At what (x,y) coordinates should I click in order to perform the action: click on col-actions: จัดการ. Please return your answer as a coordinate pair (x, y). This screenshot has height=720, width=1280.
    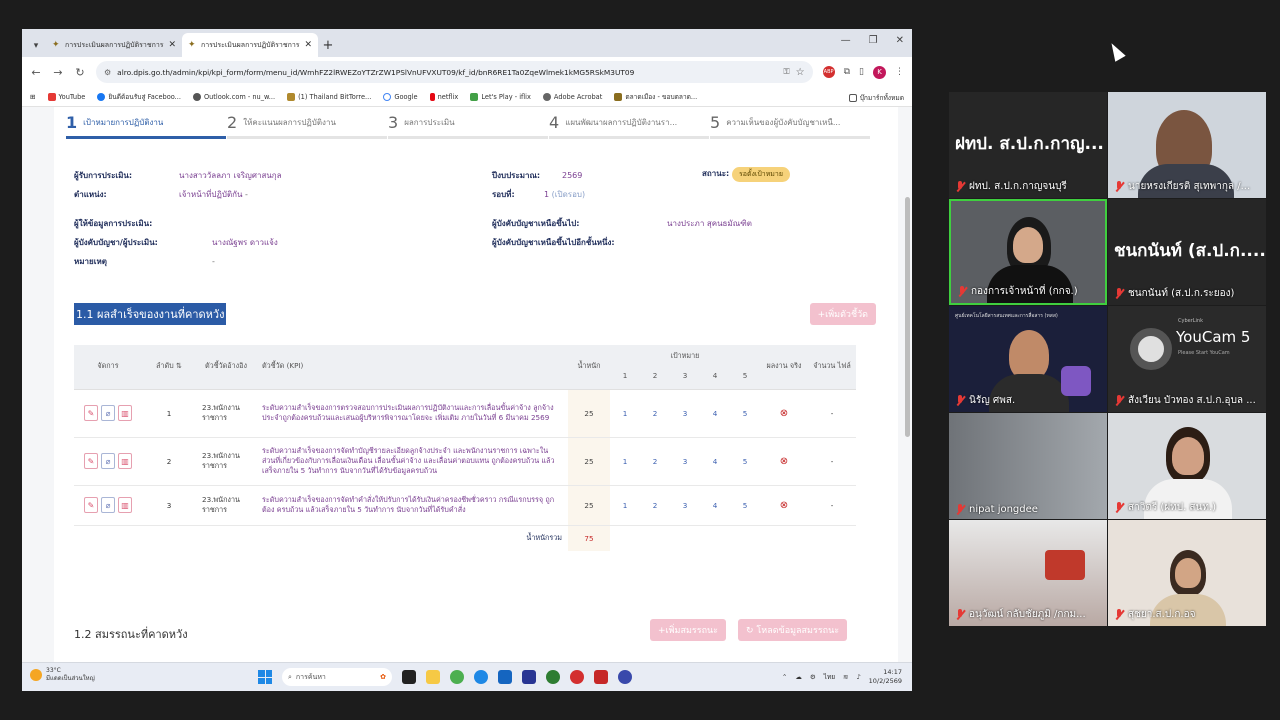
    Looking at the image, I should click on (108, 367).